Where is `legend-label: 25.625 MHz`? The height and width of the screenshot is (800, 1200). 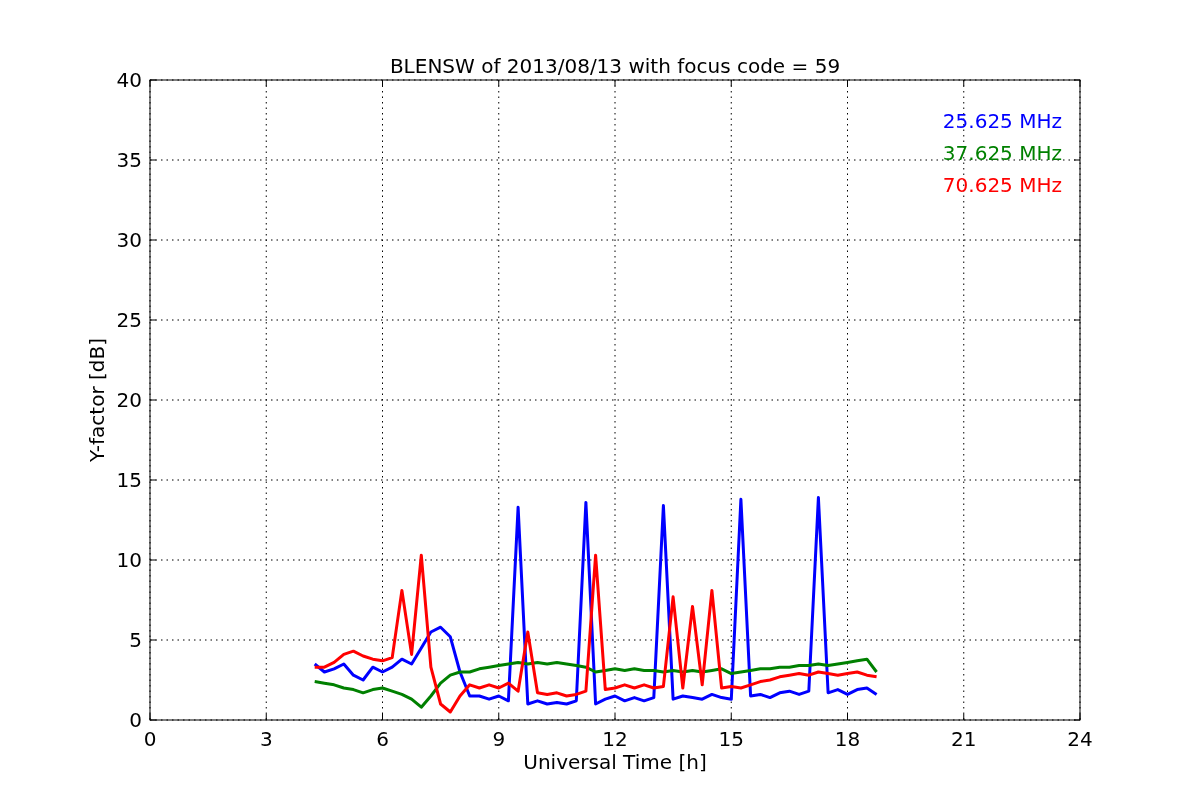 legend-label: 25.625 MHz is located at coordinates (1002, 121).